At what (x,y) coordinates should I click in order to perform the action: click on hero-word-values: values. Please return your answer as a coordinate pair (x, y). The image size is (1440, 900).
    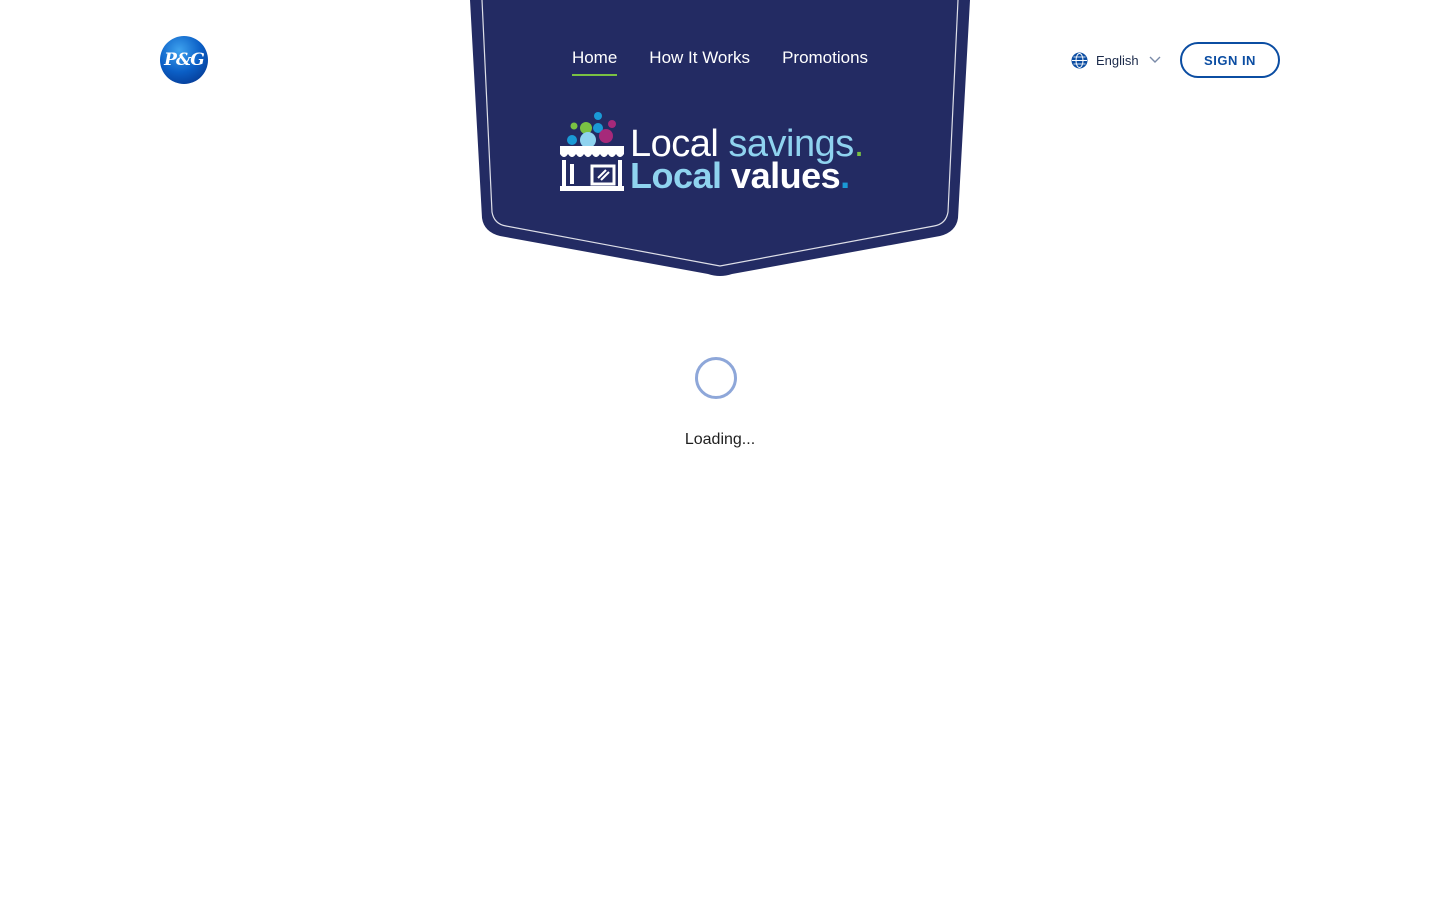
    Looking at the image, I should click on (786, 175).